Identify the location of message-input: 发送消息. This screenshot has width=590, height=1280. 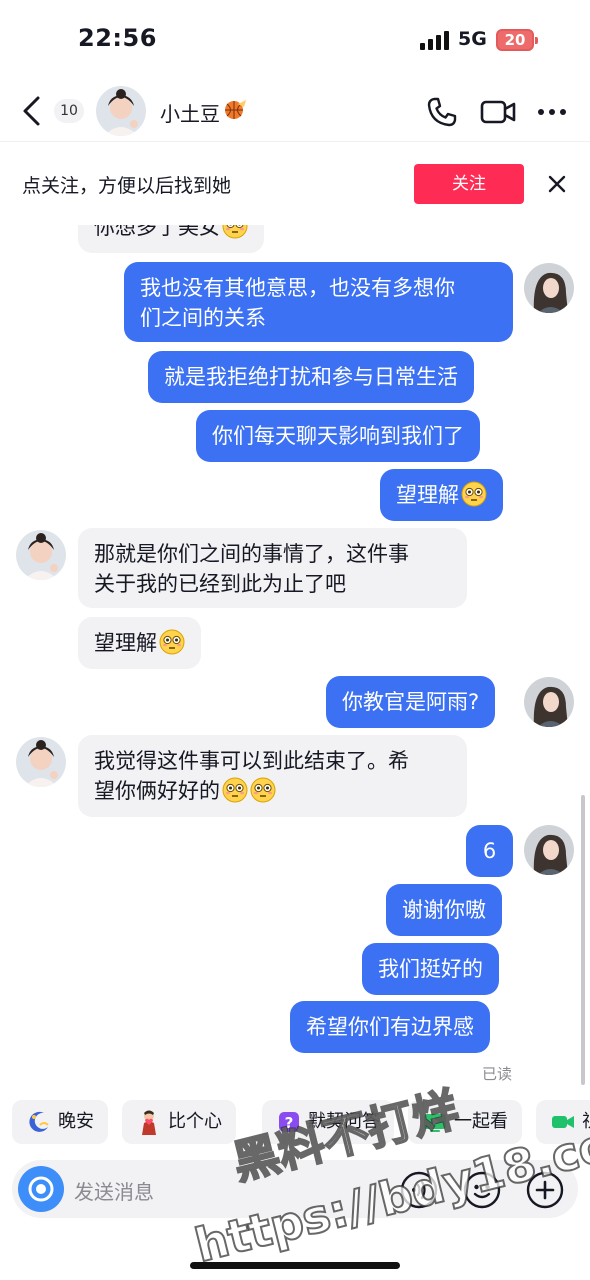
(114, 1190).